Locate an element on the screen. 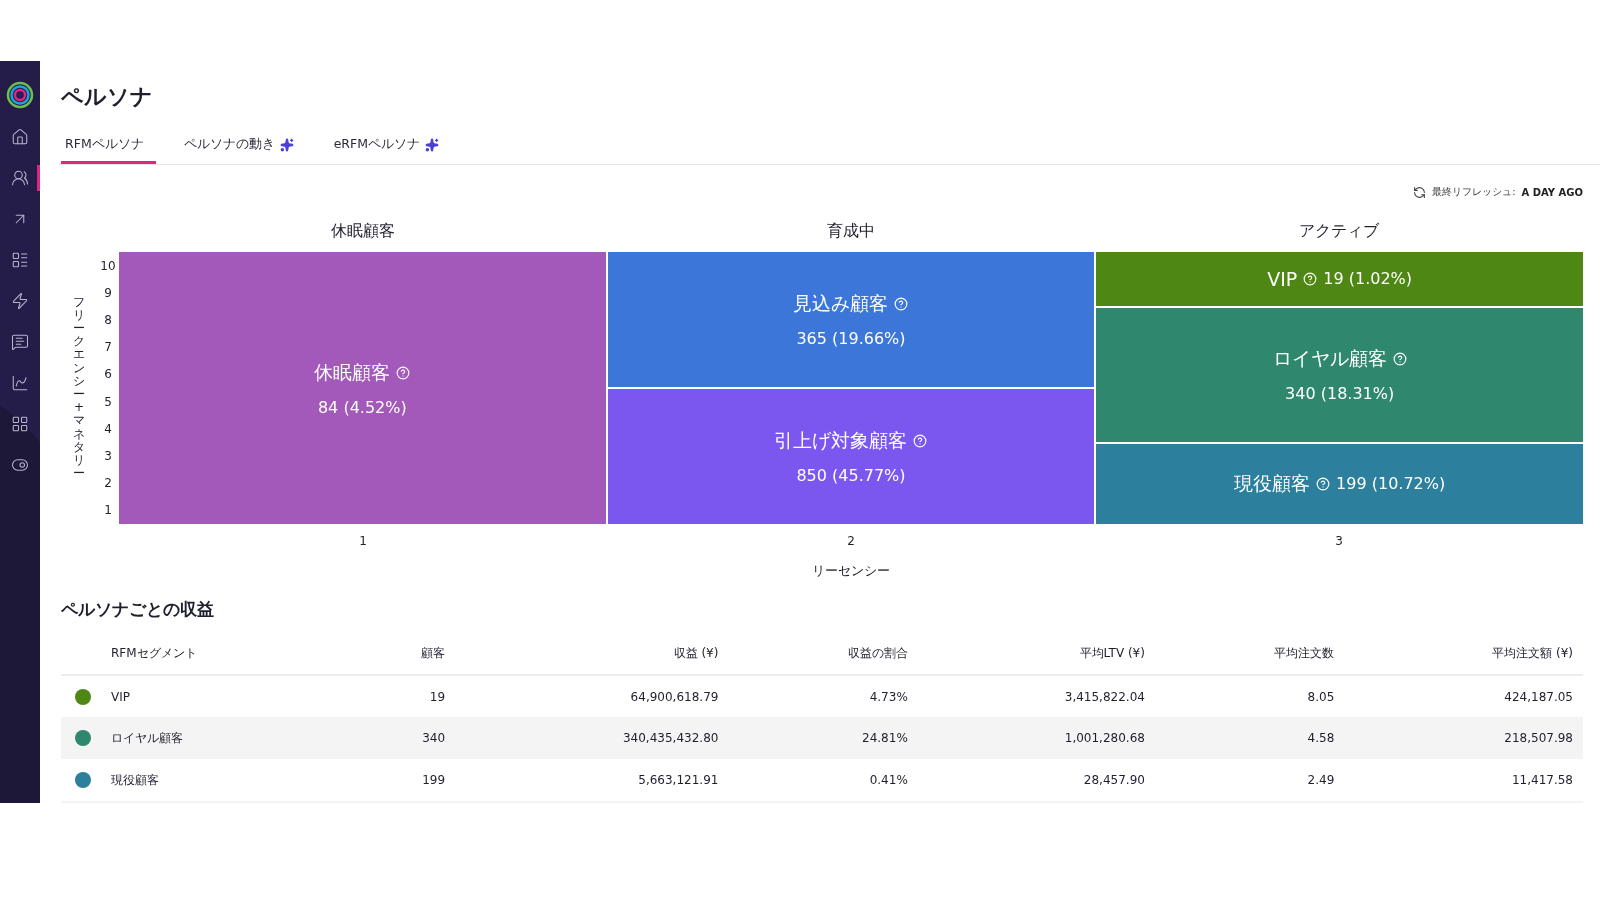  axis-tick: 10 is located at coordinates (108, 265).